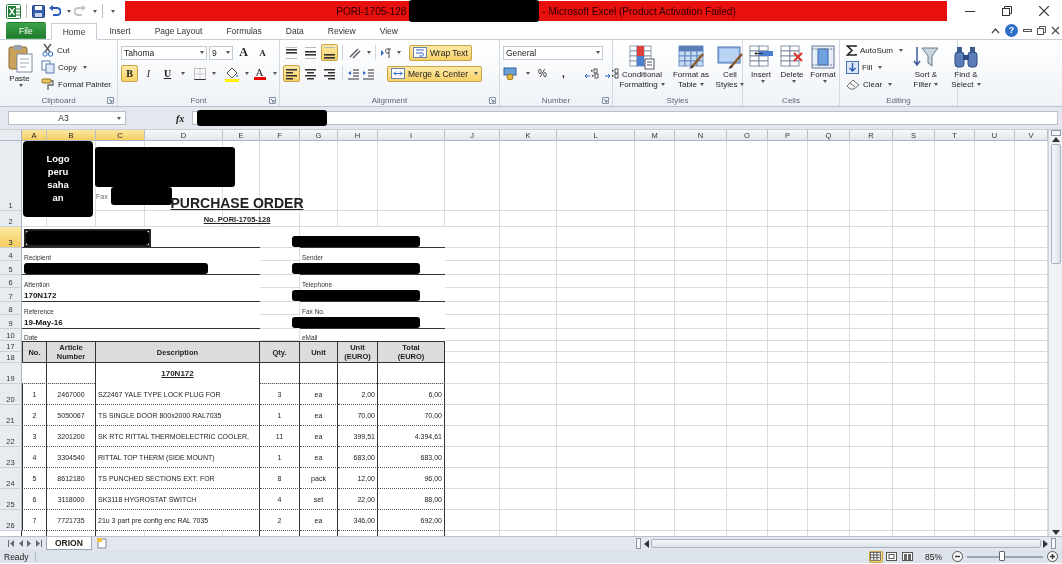 This screenshot has width=1062, height=564. What do you see at coordinates (76, 50) in the screenshot?
I see `cut-button: Cut` at bounding box center [76, 50].